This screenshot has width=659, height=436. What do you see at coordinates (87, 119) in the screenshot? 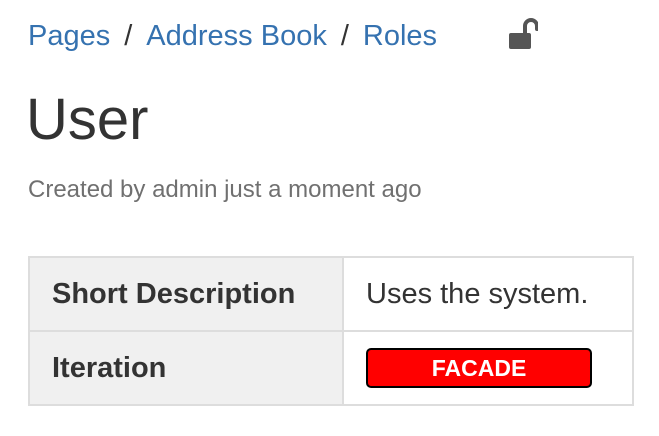
I see `page-title: User` at bounding box center [87, 119].